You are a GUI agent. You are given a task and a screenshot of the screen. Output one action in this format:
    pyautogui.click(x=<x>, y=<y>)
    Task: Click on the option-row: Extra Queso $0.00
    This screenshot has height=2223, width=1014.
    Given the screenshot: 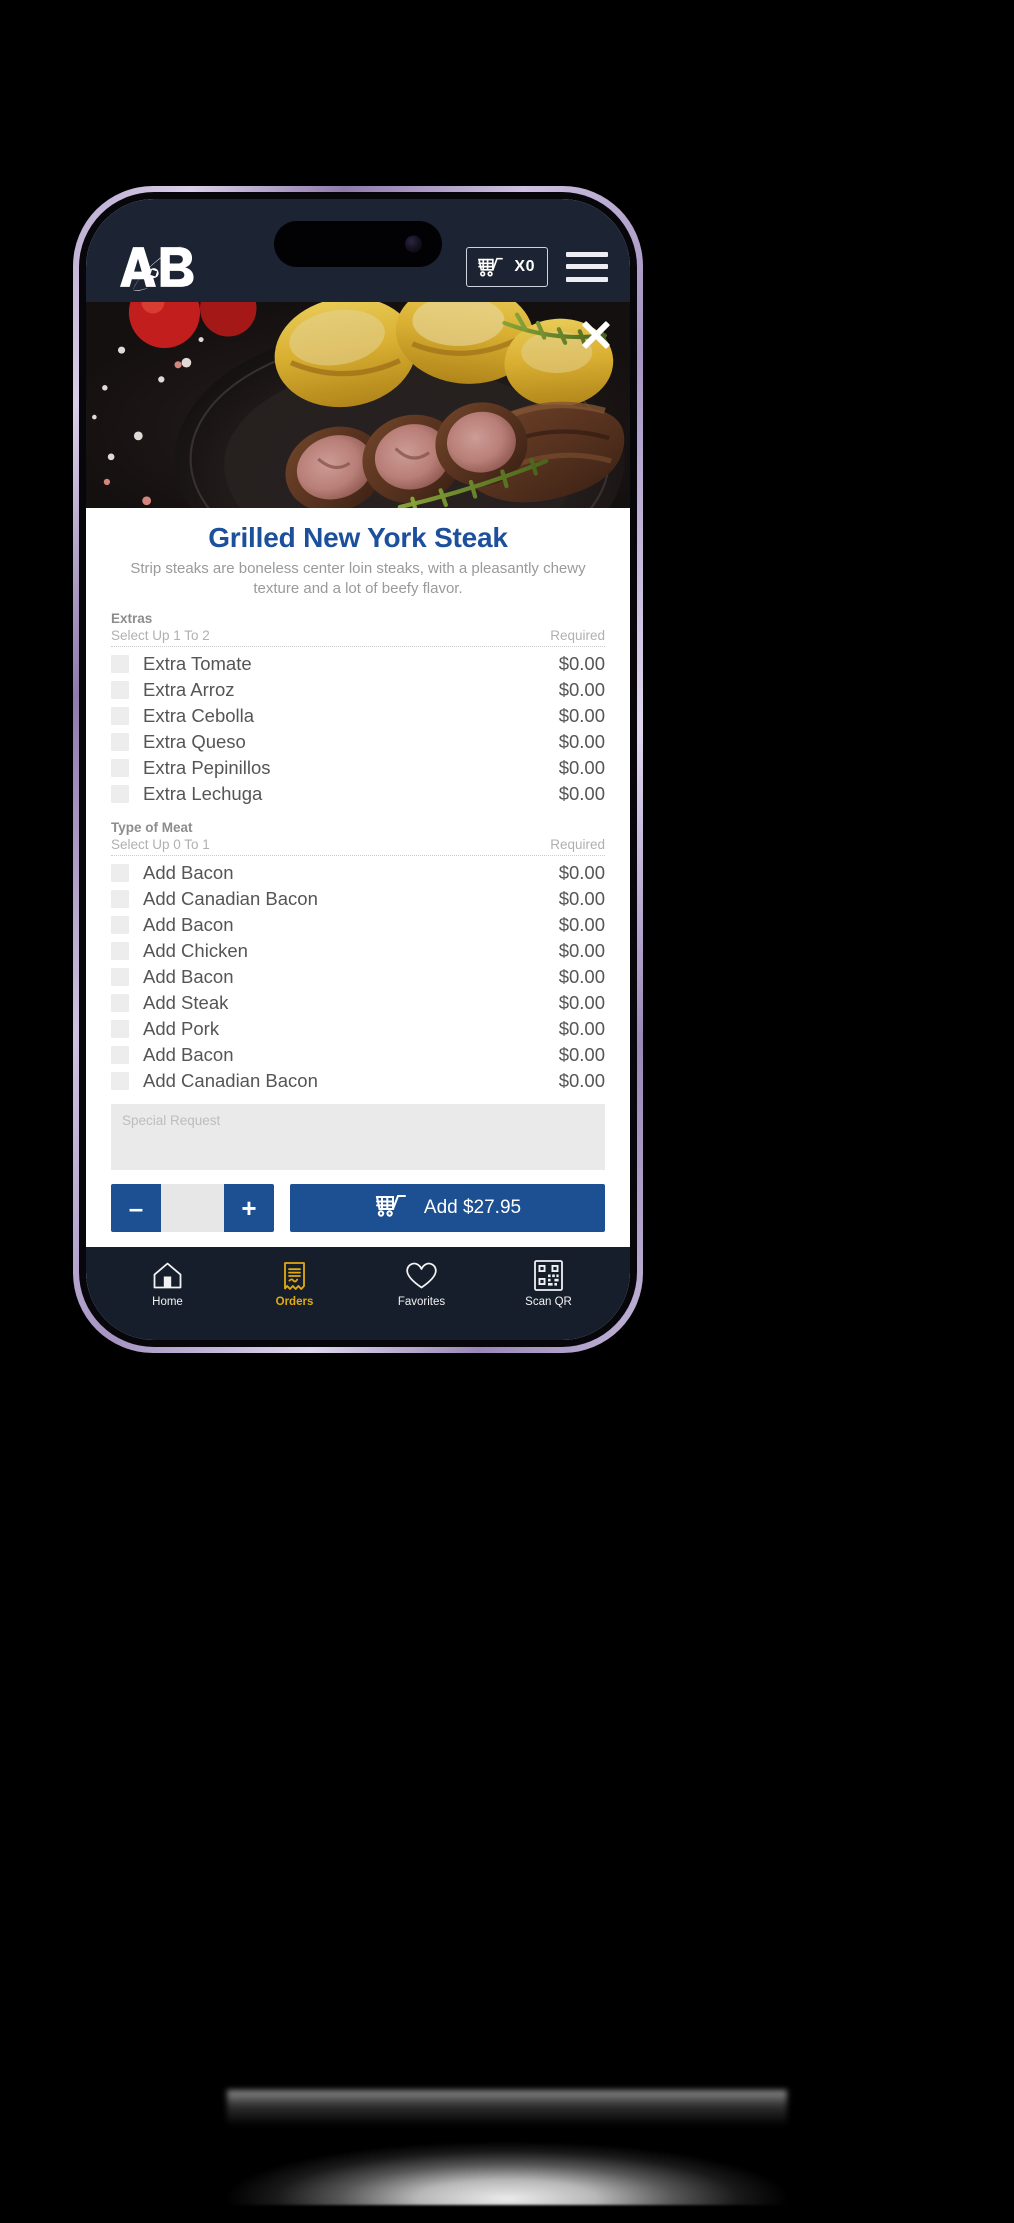 What is the action you would take?
    pyautogui.click(x=358, y=742)
    